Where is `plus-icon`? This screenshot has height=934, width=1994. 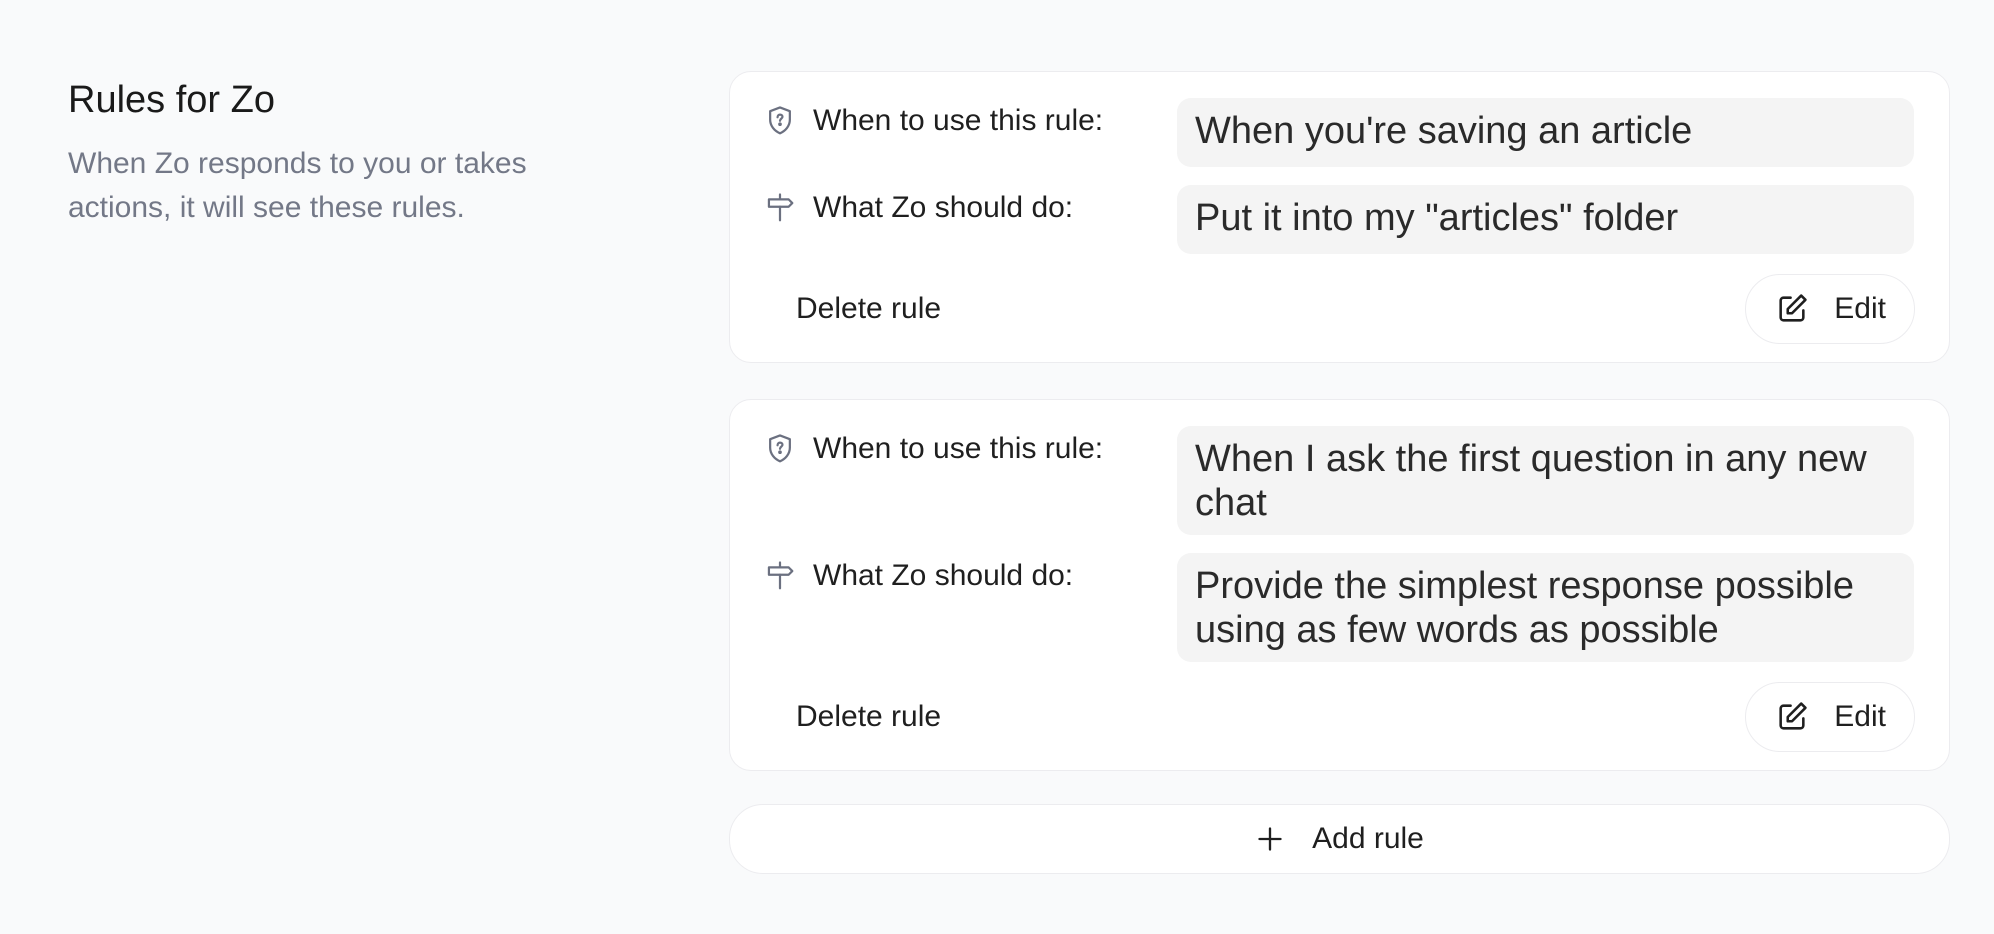
plus-icon is located at coordinates (1270, 839).